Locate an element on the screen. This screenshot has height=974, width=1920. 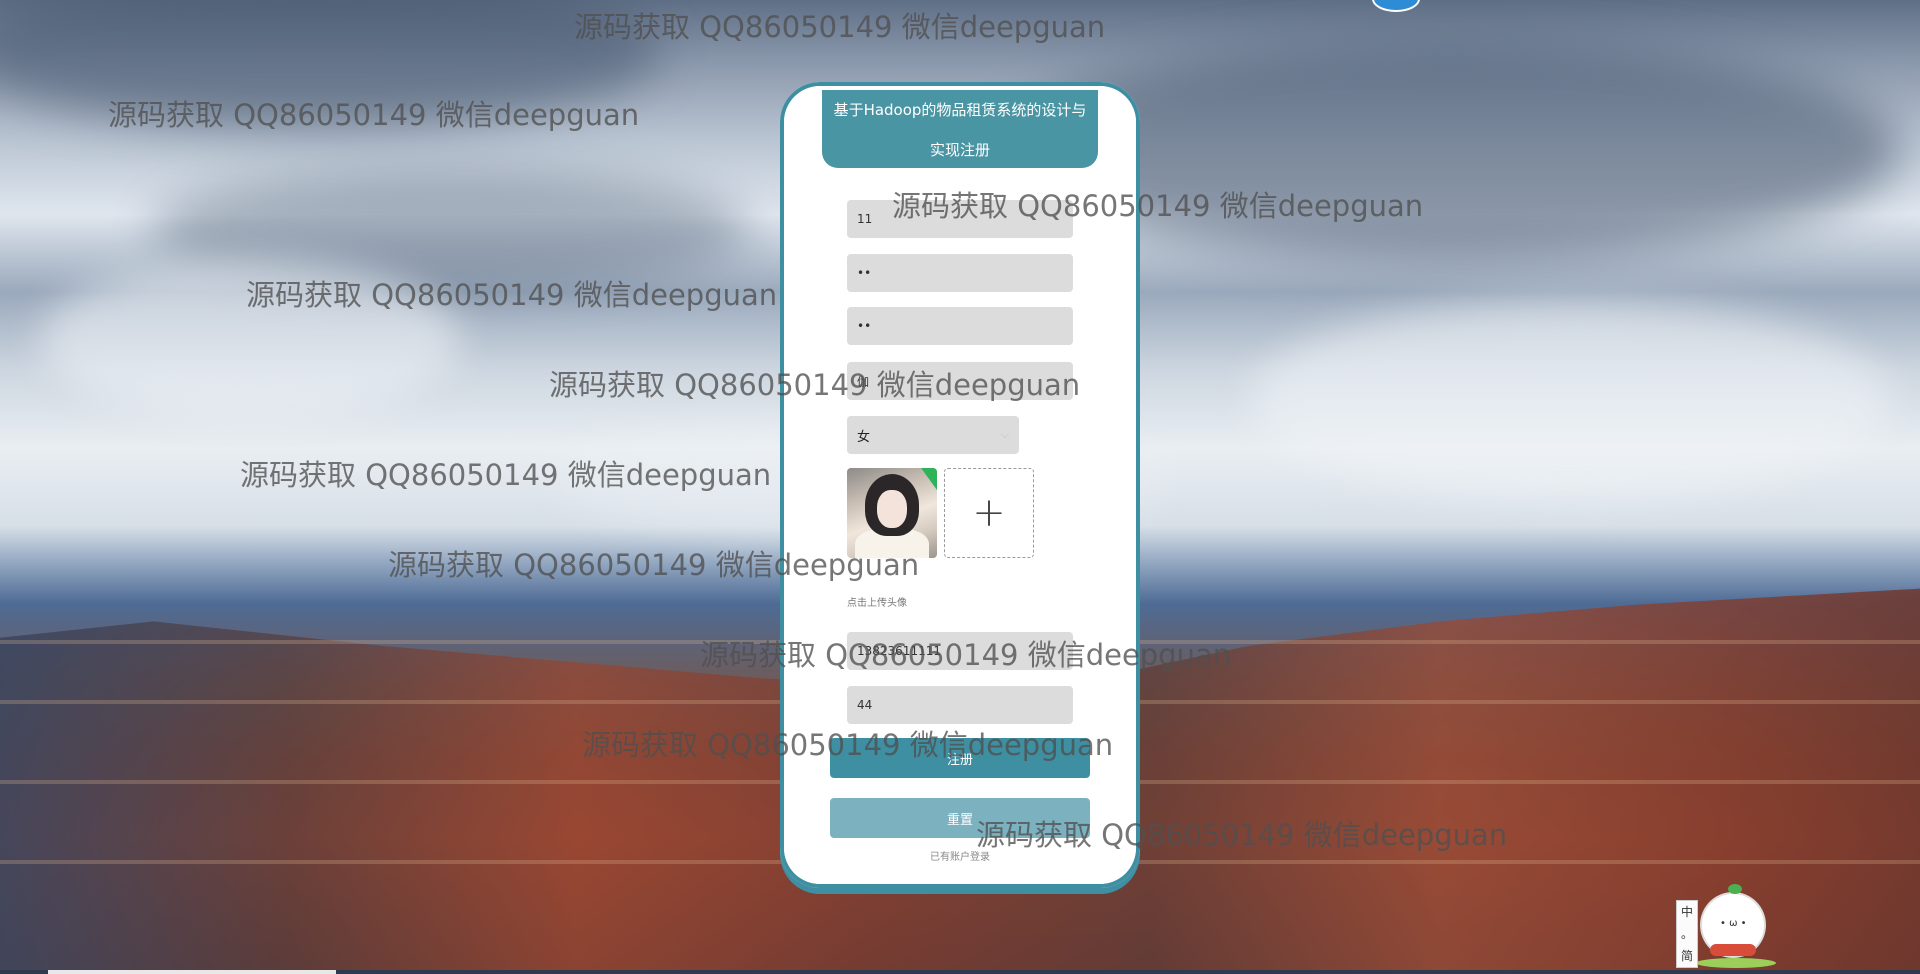
mascot-widget: 中 。 简 • ω • is located at coordinates (1726, 926).